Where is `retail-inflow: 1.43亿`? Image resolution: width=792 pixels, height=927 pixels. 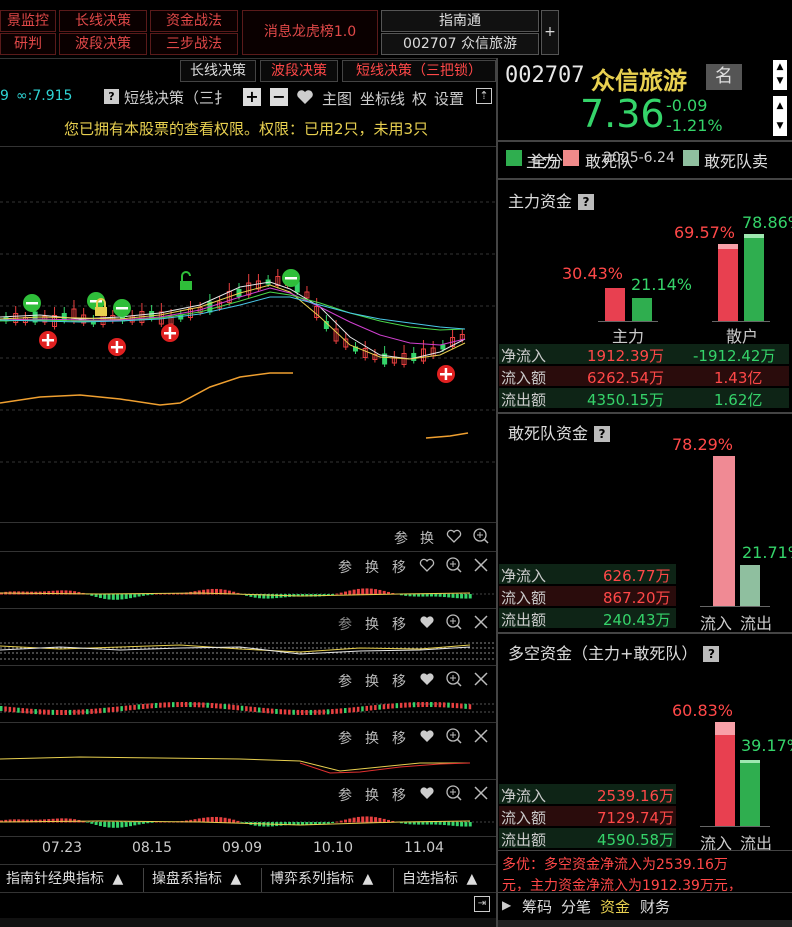
retail-inflow: 1.43亿 is located at coordinates (738, 378).